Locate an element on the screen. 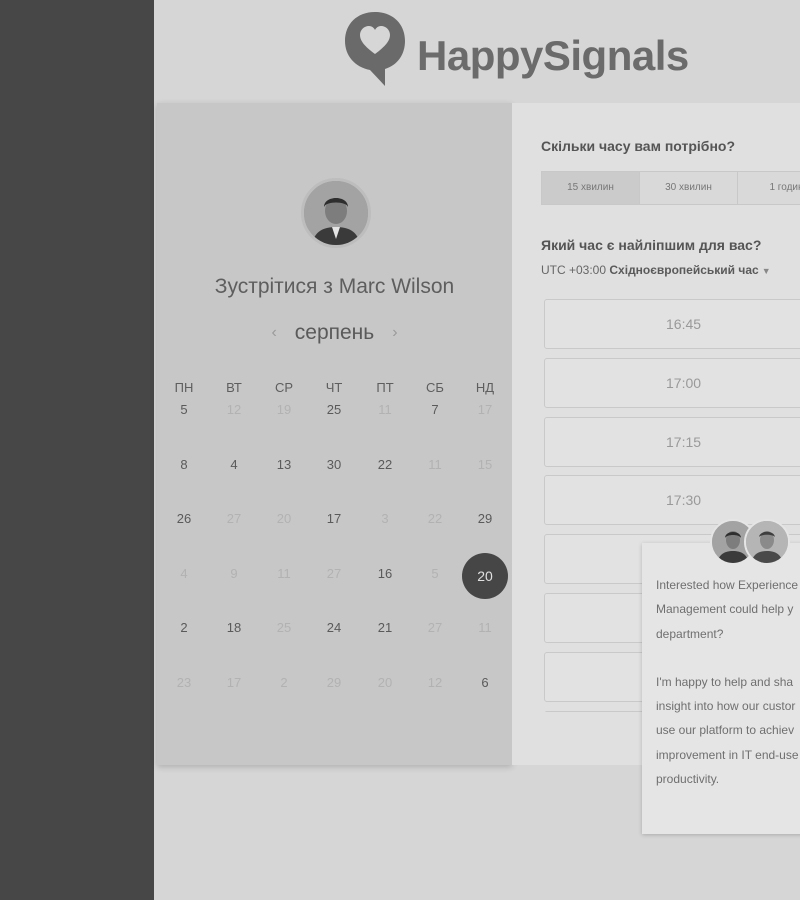 The height and width of the screenshot is (900, 800). calendar-day: 7 is located at coordinates (435, 410).